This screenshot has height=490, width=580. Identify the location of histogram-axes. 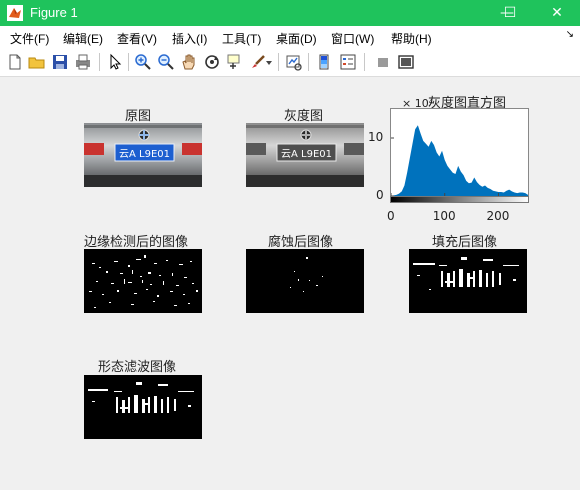
(459, 152).